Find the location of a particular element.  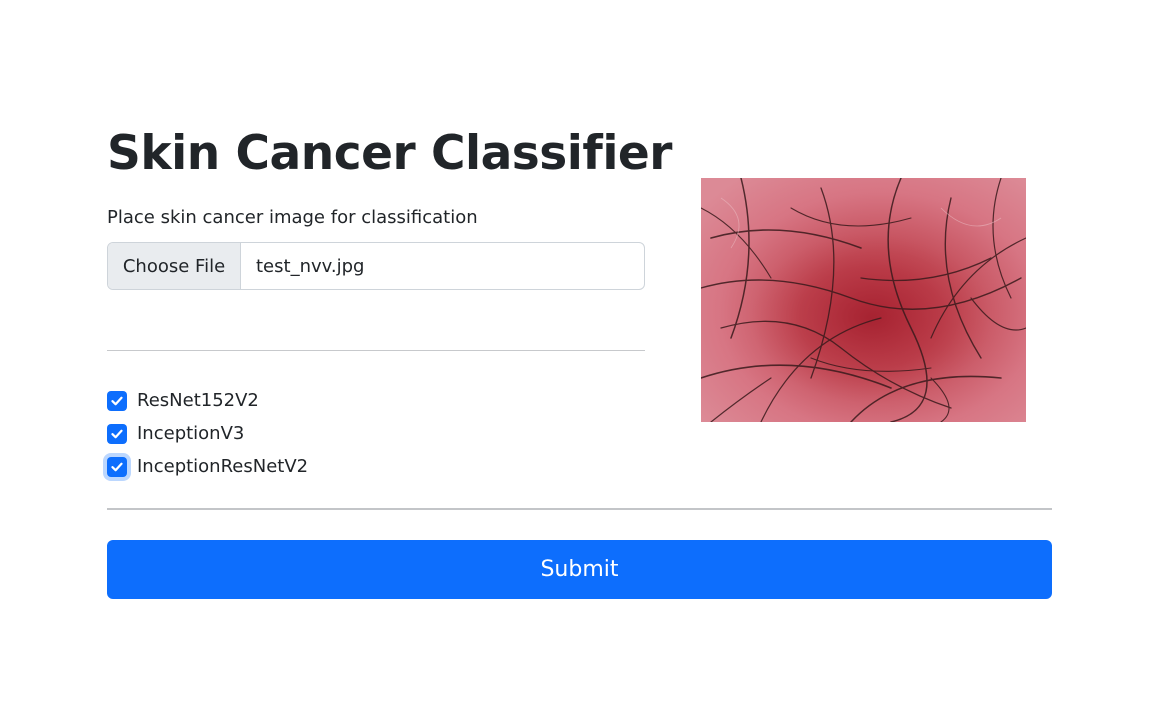

form-divider is located at coordinates (579, 509).